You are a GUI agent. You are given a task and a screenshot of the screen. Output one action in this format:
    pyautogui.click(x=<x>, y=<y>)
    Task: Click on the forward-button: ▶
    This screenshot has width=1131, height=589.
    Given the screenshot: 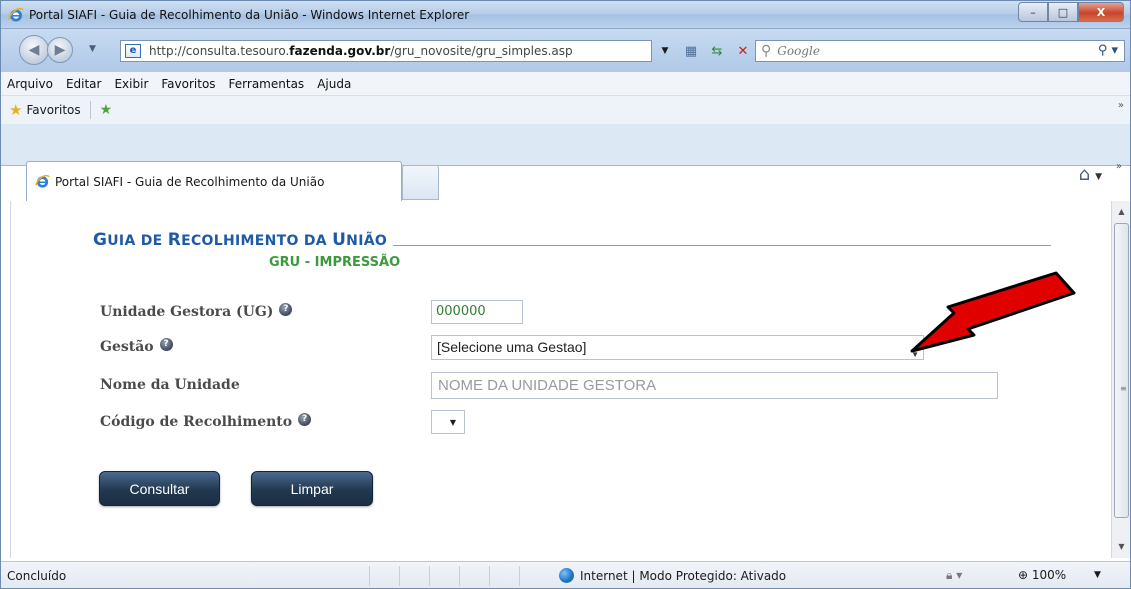 What is the action you would take?
    pyautogui.click(x=60, y=50)
    